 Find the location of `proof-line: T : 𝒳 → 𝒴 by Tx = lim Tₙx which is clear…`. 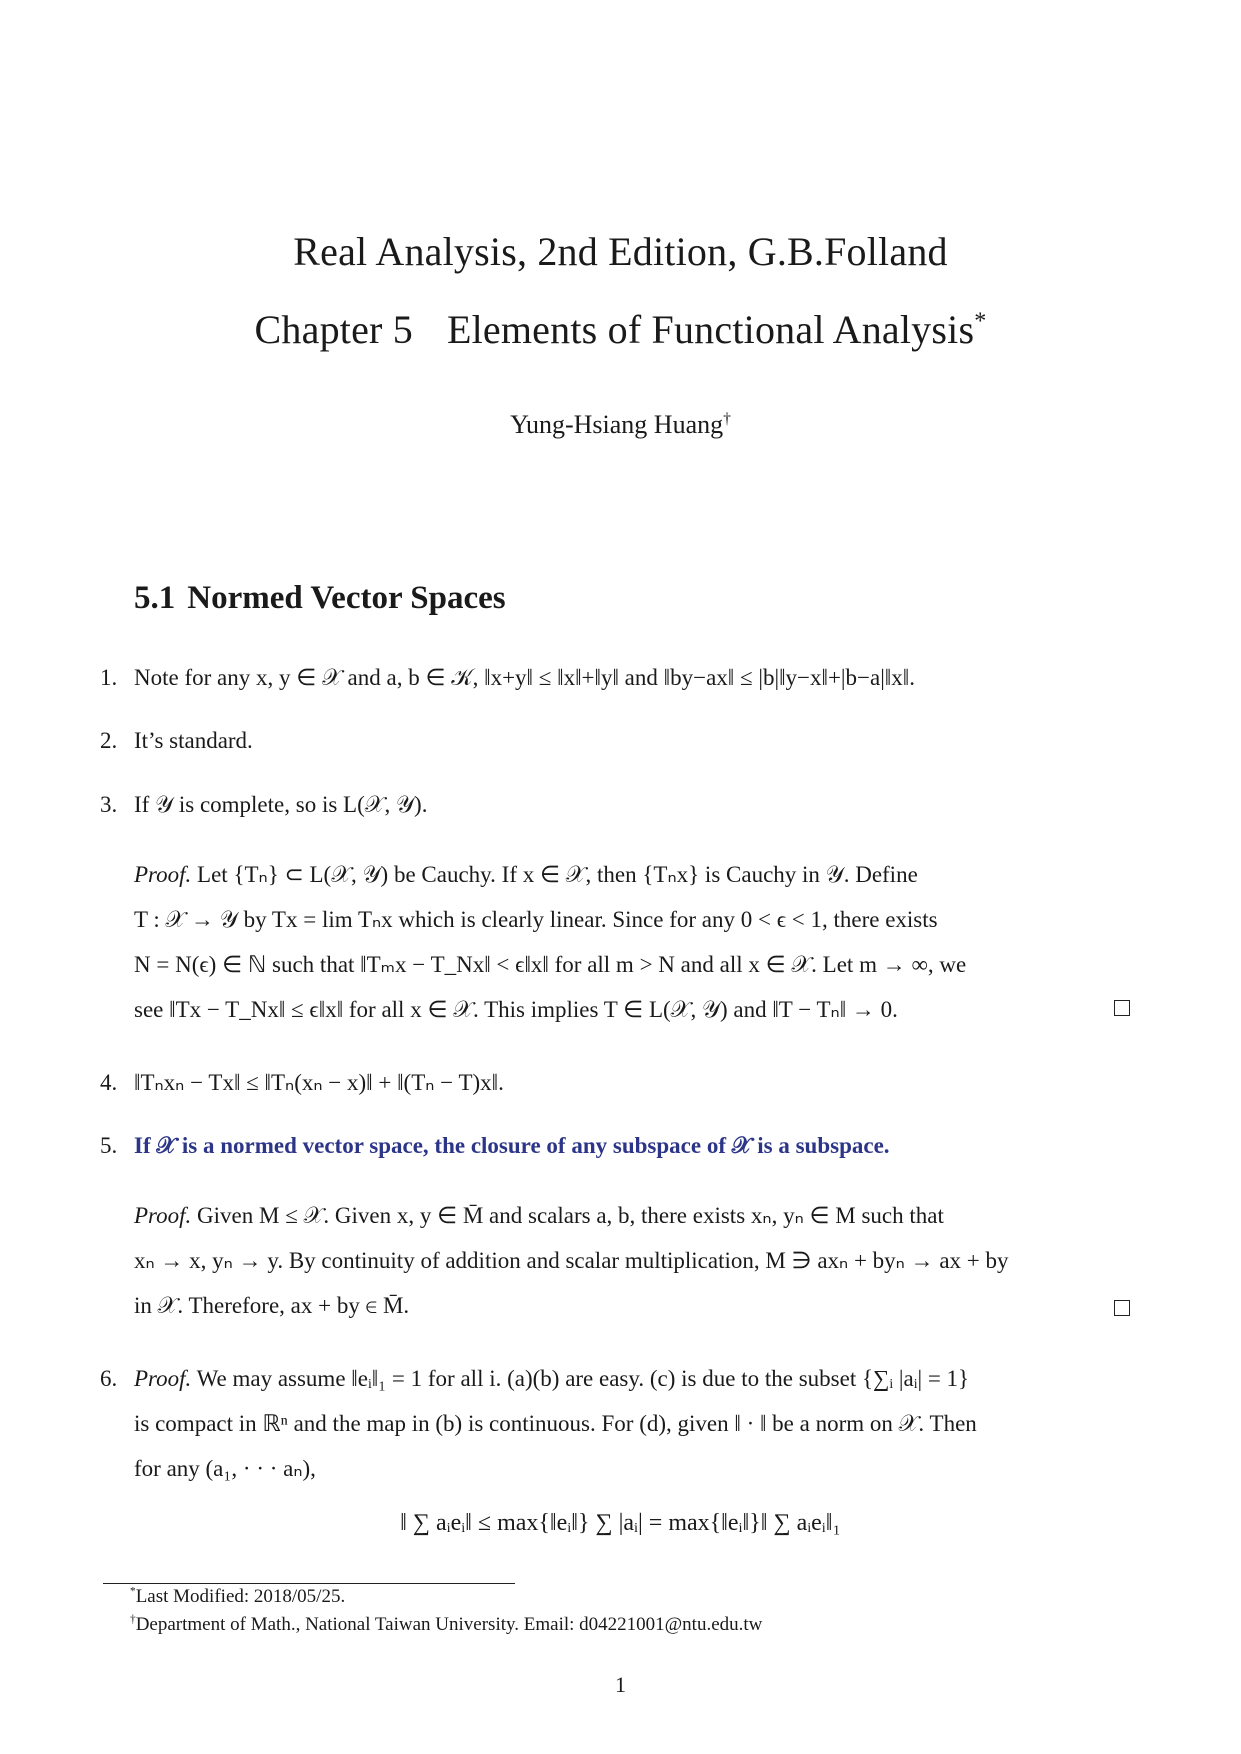

proof-line: T : 𝒳 → 𝒴 by Tx = lim Tₙx which is clear… is located at coordinates (536, 919).